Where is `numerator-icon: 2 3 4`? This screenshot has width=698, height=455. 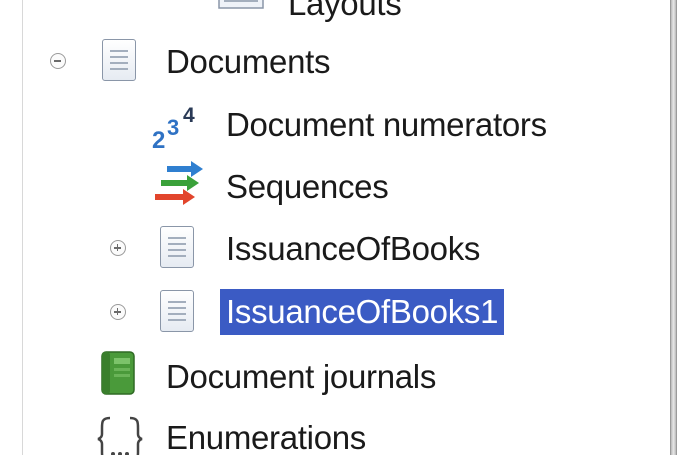 numerator-icon: 2 3 4 is located at coordinates (173, 128).